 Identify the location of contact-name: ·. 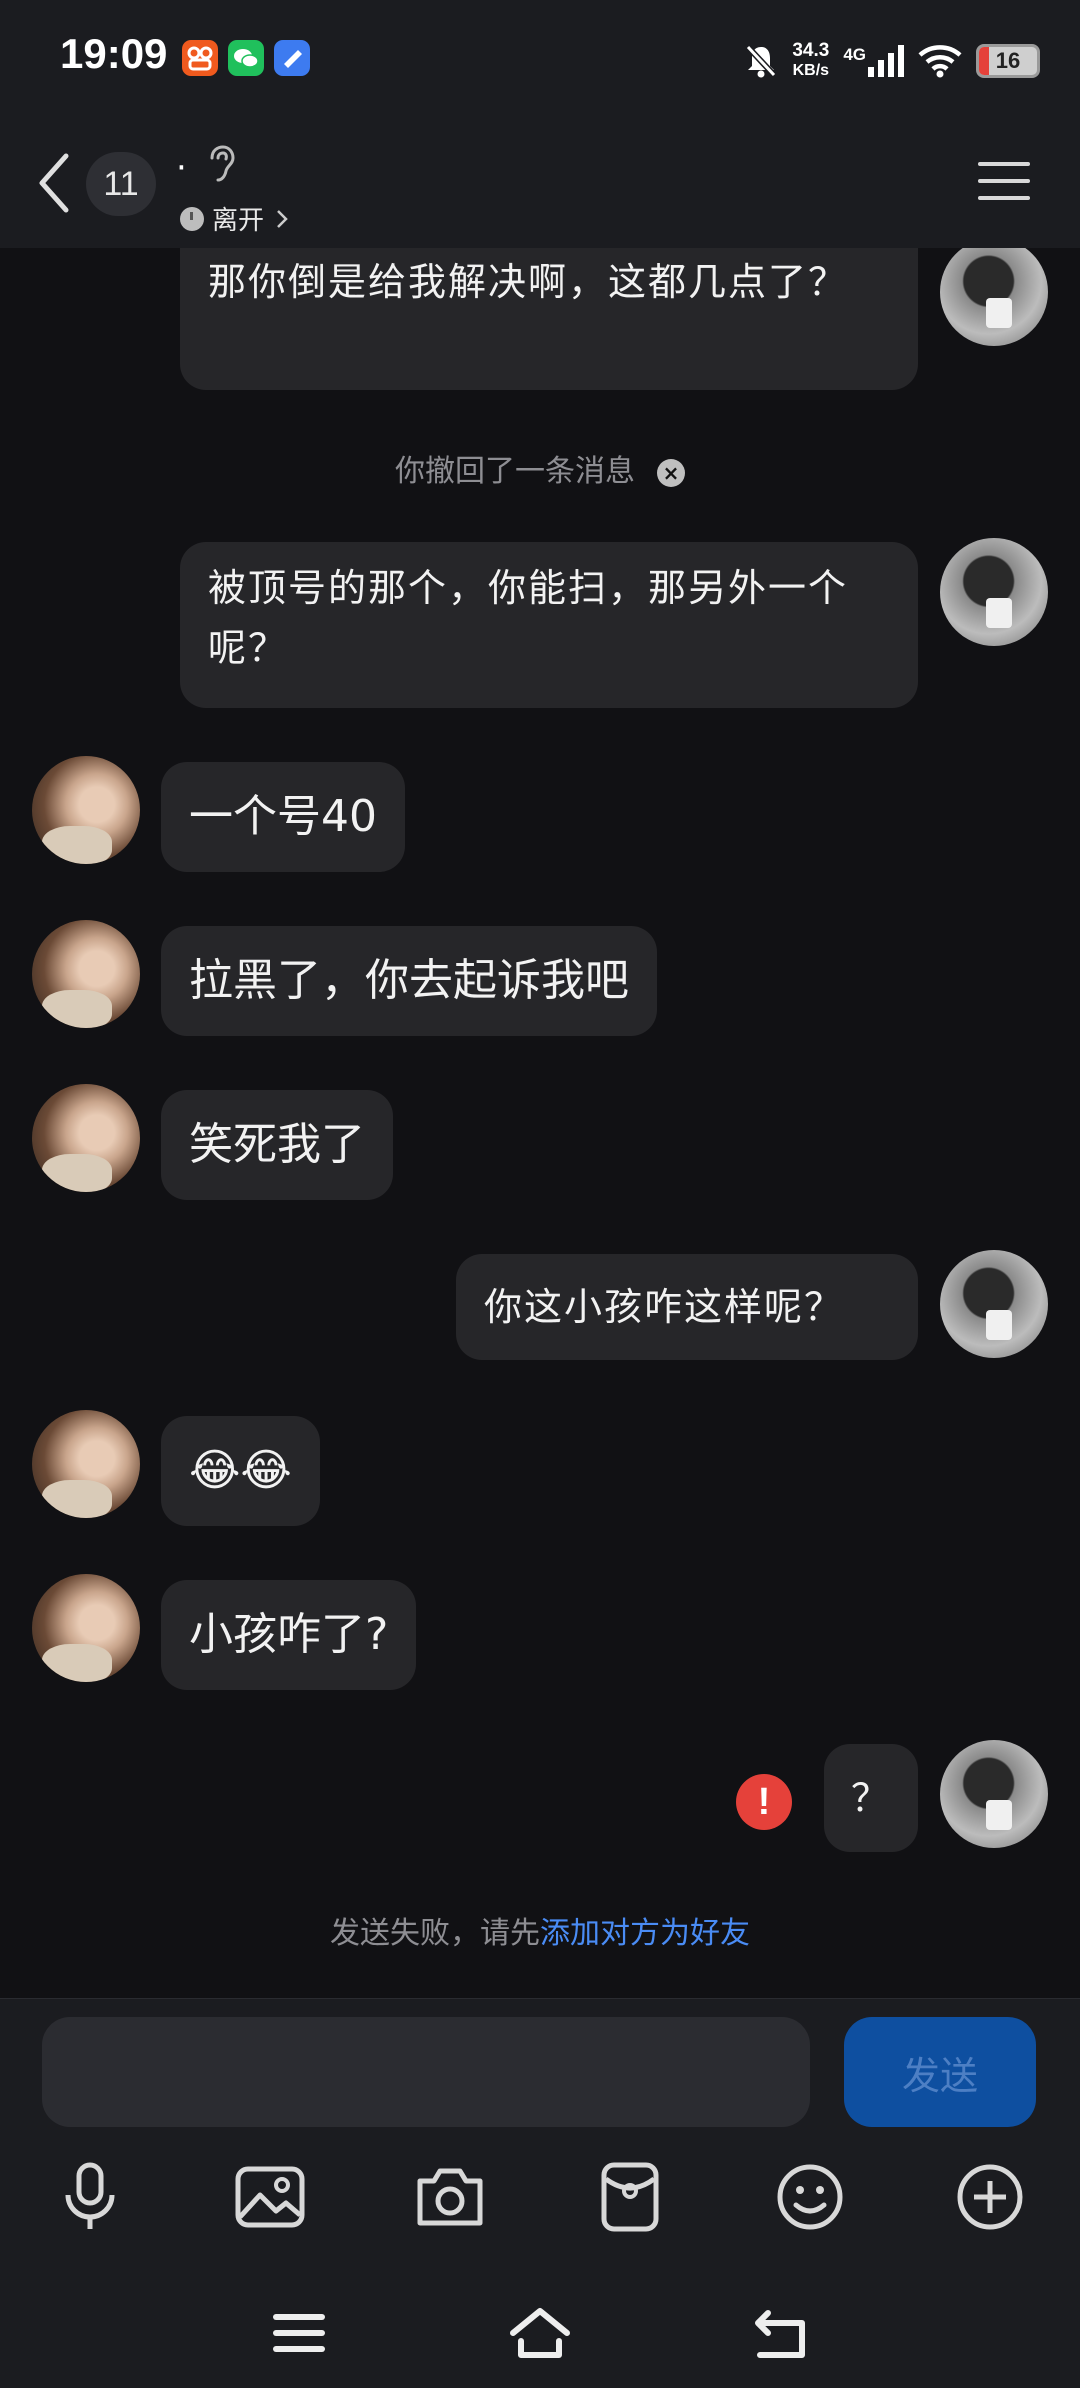
(181, 168).